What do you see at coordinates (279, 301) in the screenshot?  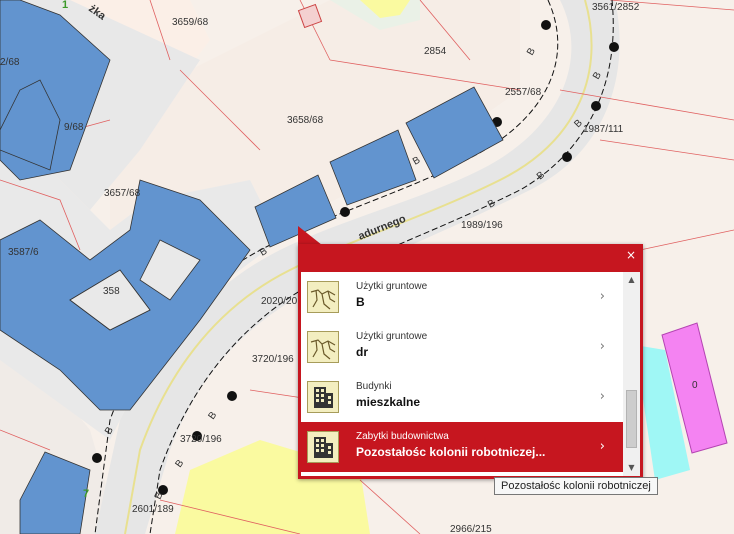 I see `parcel-label: 2020/20` at bounding box center [279, 301].